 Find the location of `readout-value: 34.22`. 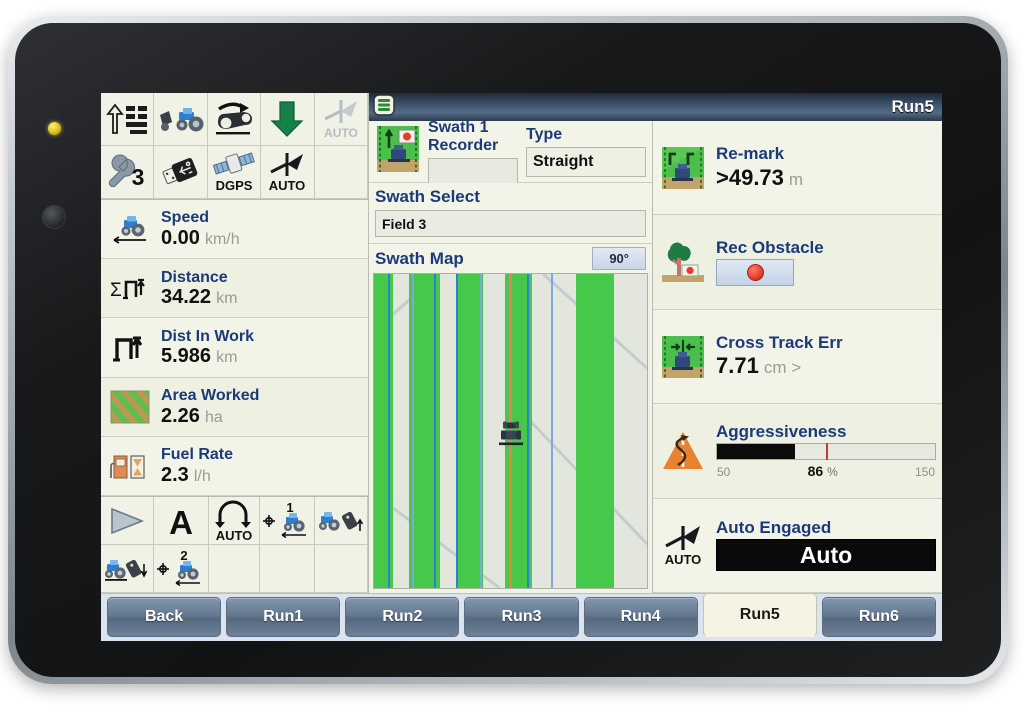

readout-value: 34.22 is located at coordinates (186, 297).